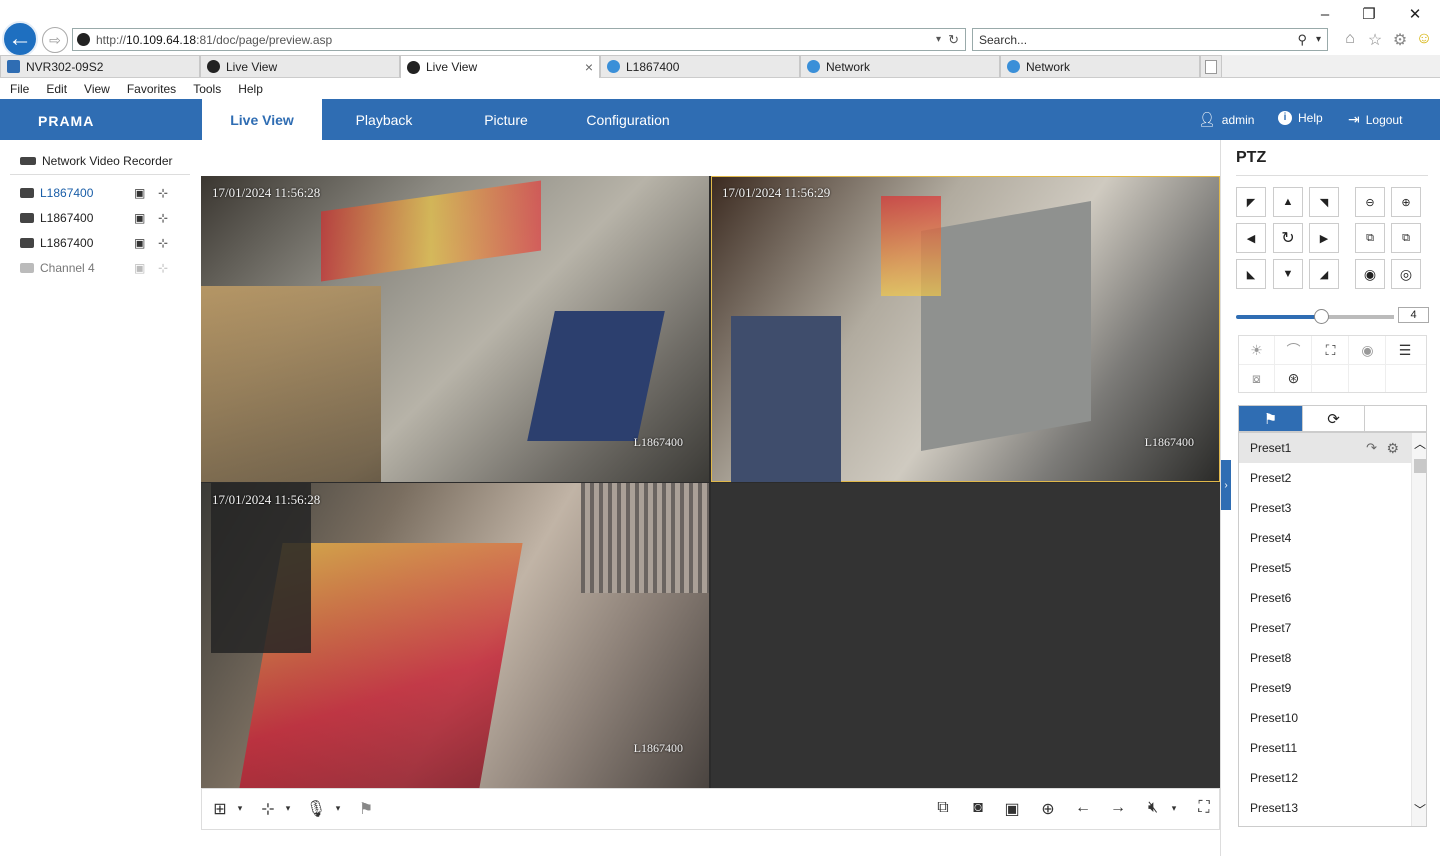 The width and height of the screenshot is (1440, 856). I want to click on browser-tab: NVR302-09S2, so click(100, 66).